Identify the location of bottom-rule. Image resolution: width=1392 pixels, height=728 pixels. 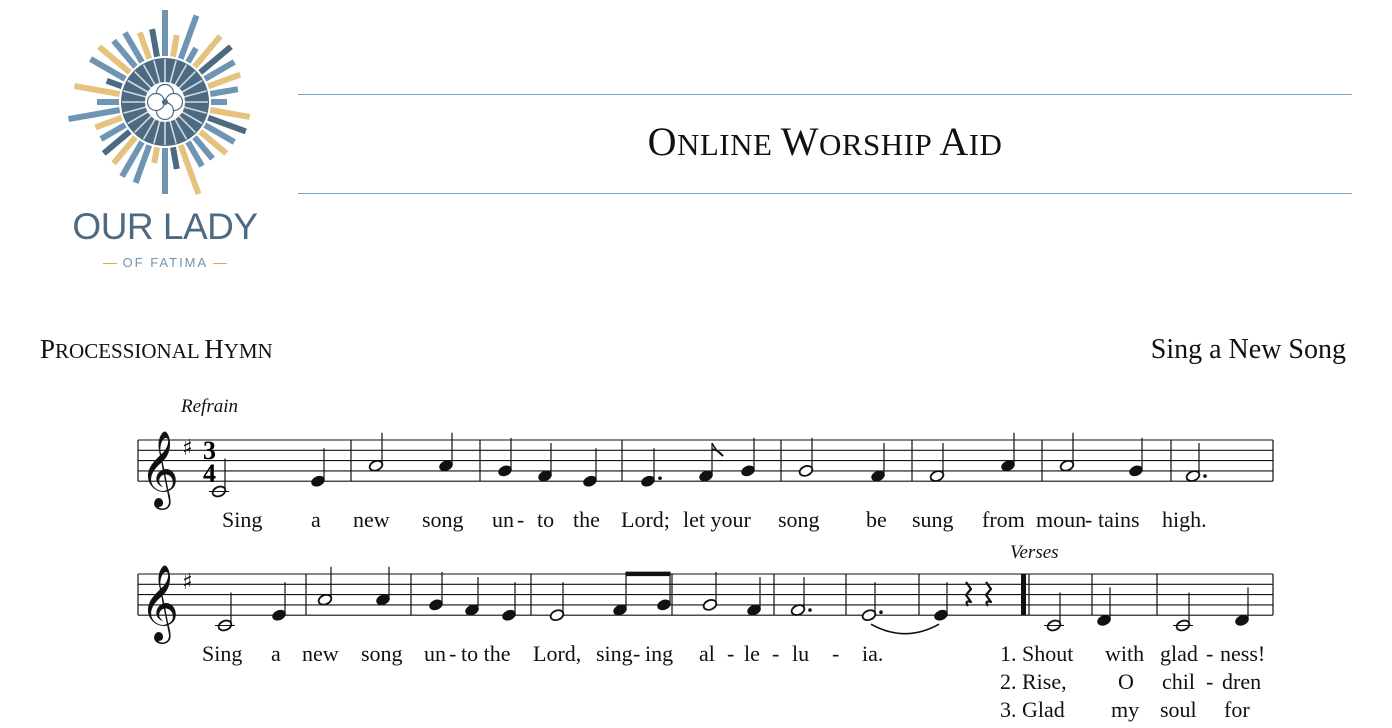
(825, 193).